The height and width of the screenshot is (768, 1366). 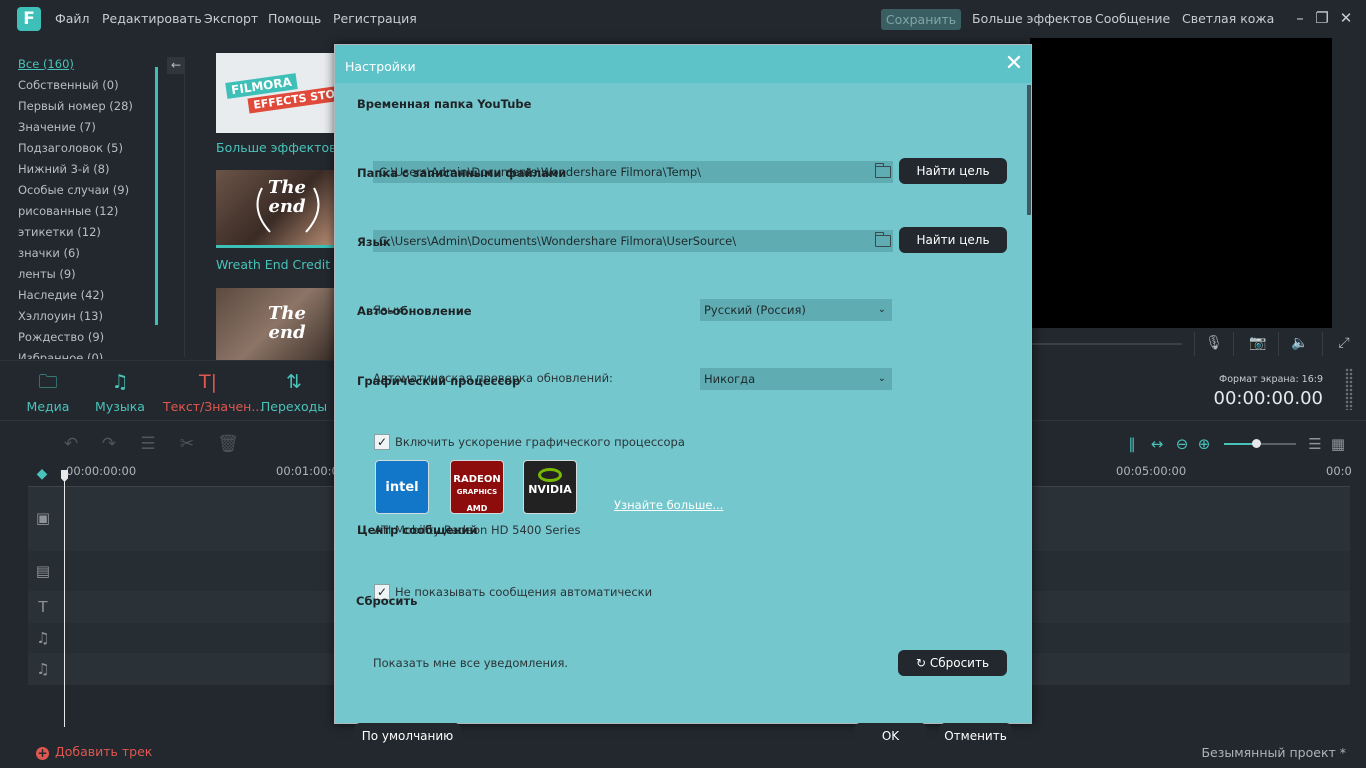 I want to click on microphone-icon: 🎙, so click(x=1214, y=343).